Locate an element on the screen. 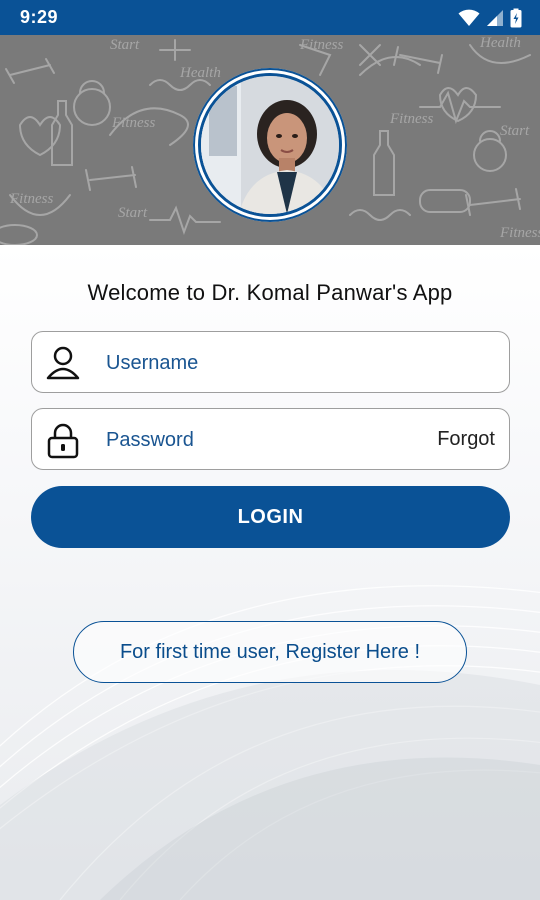 This screenshot has height=900, width=540. password-input is located at coordinates (246, 440).